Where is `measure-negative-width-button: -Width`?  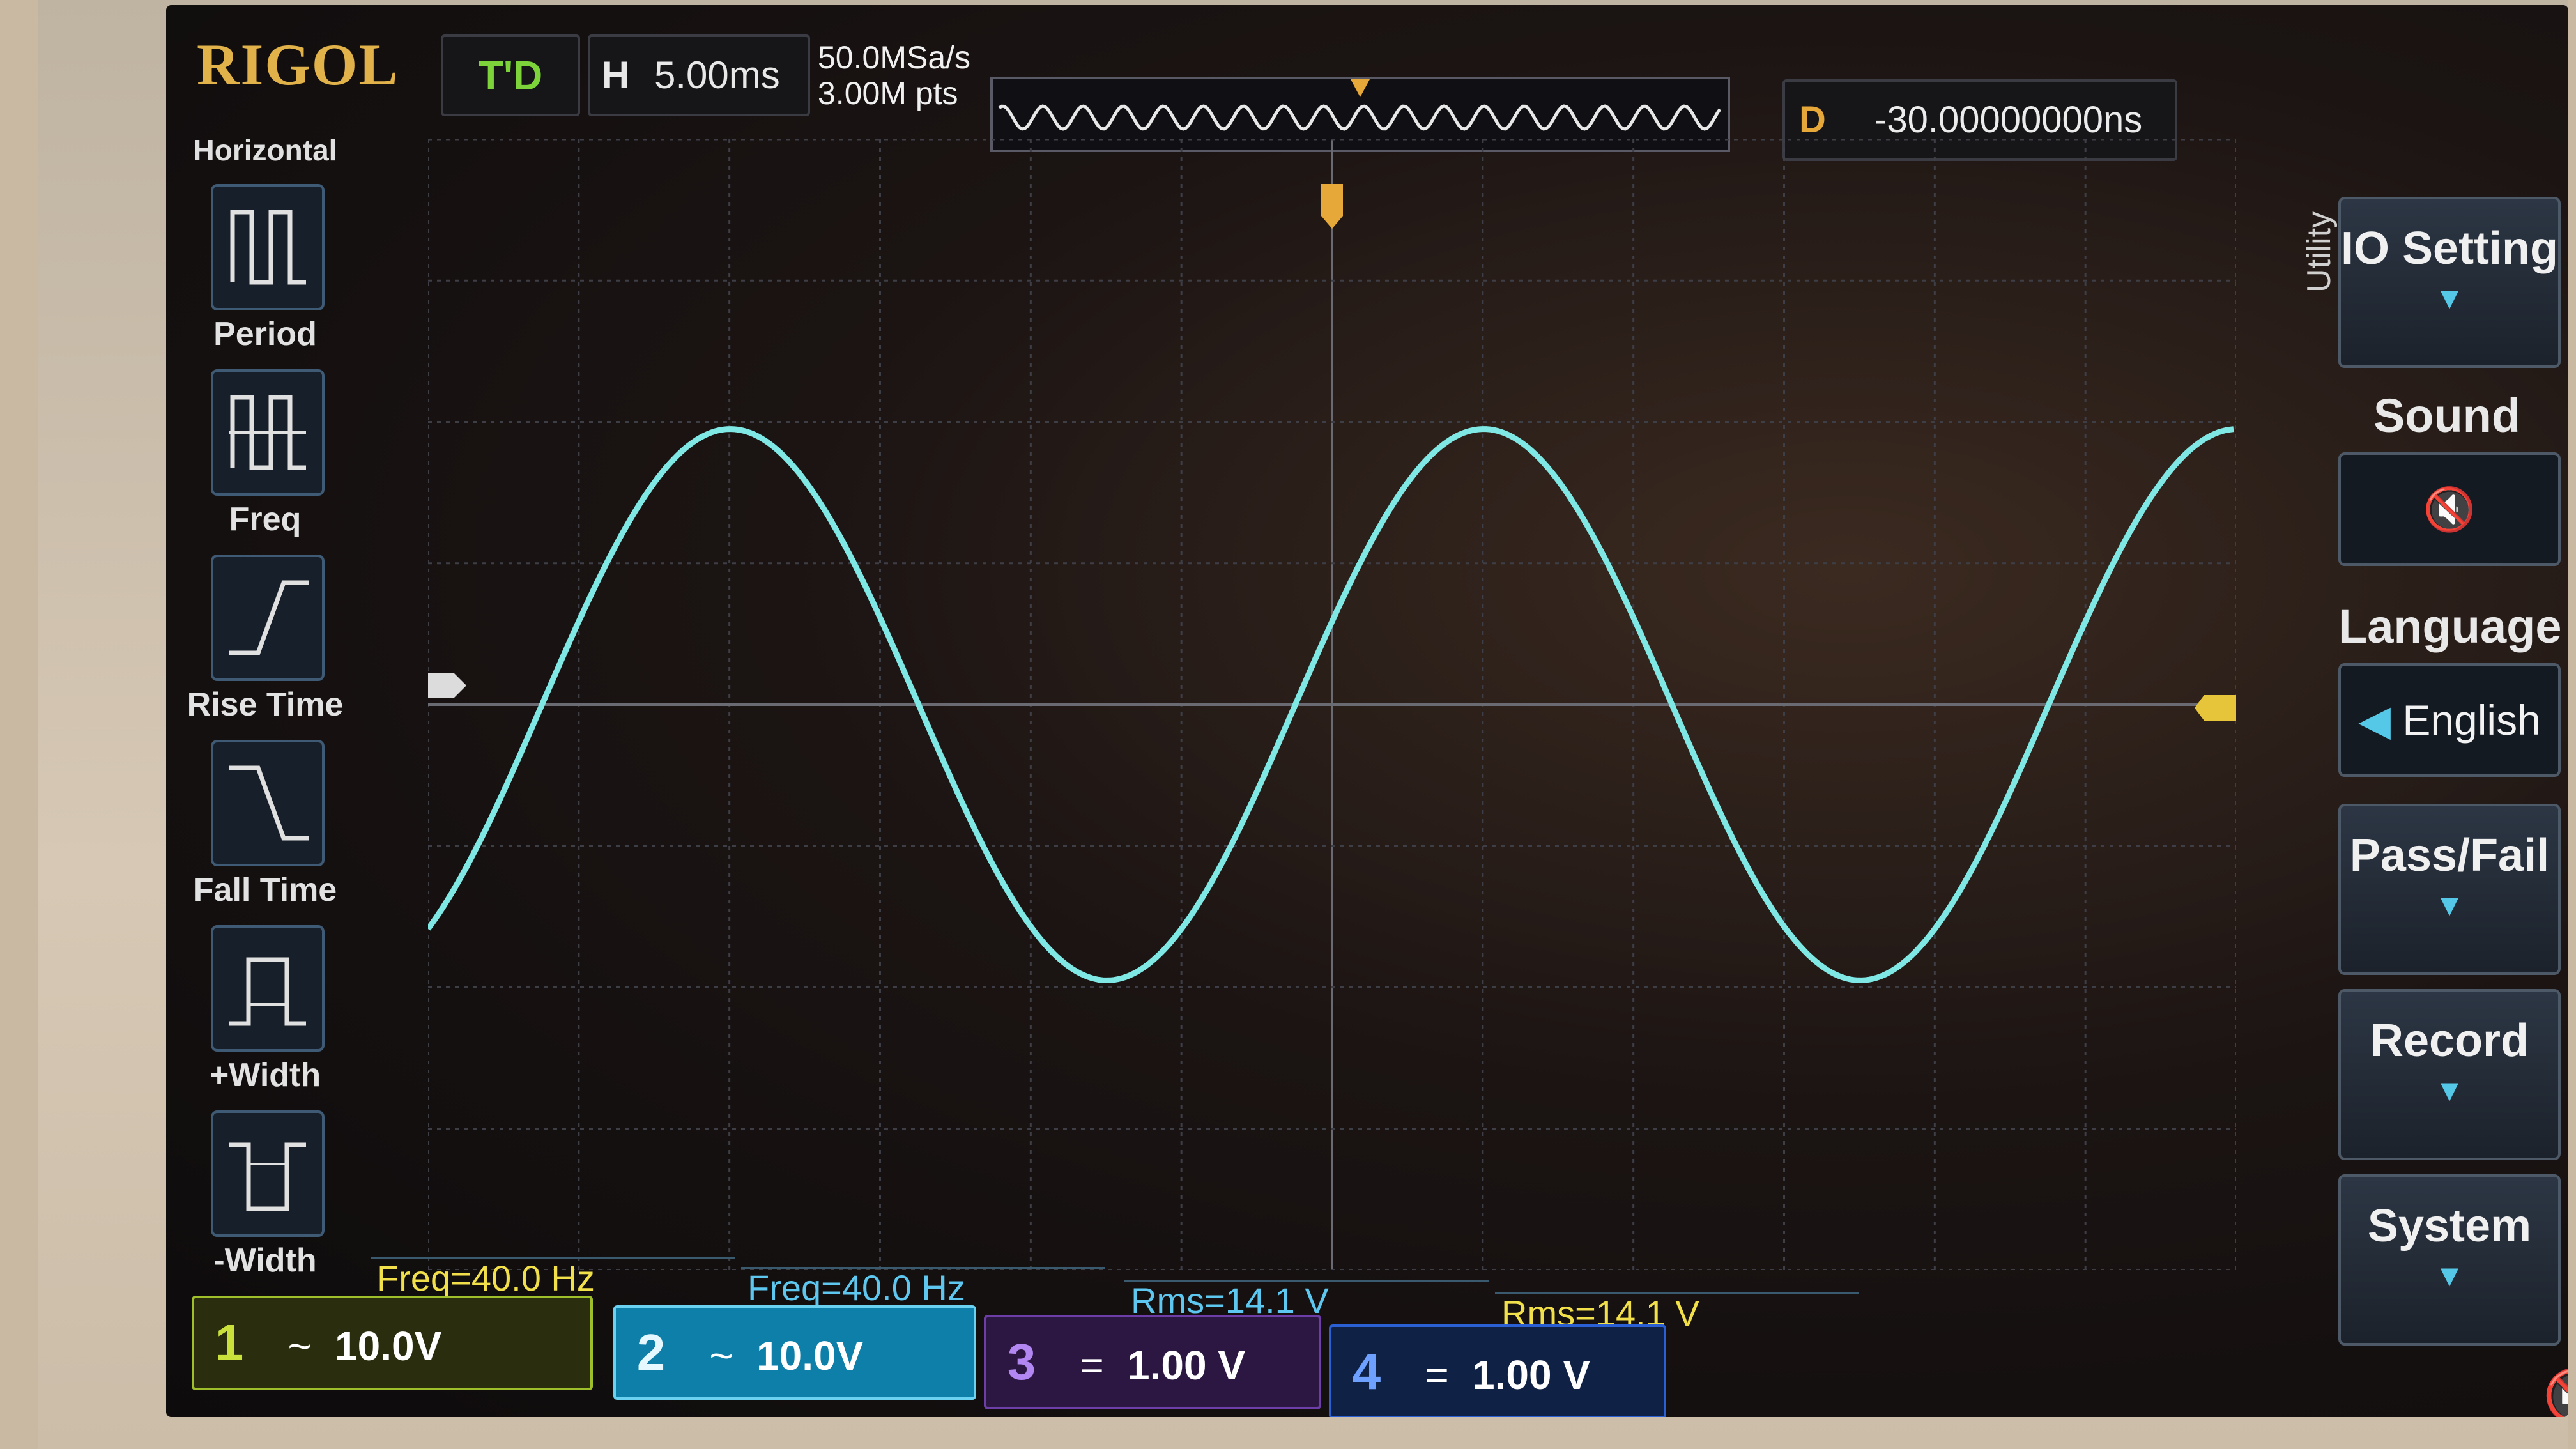
measure-negative-width-button: -Width is located at coordinates (265, 1199).